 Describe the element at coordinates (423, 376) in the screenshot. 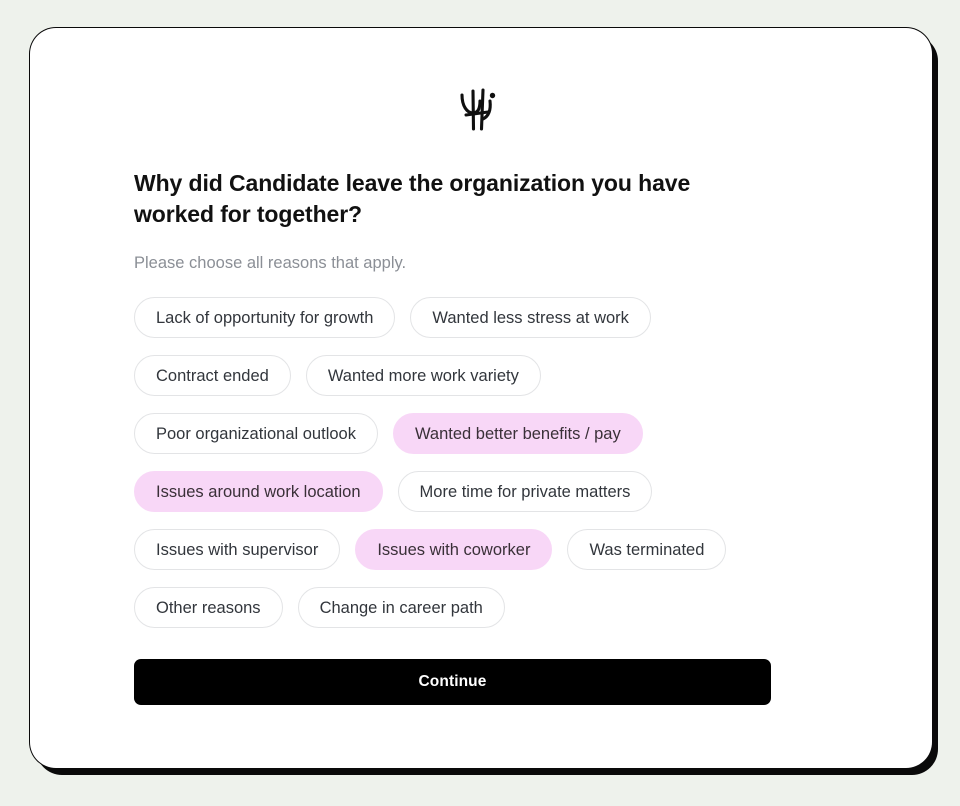

I see `reason-chip-wanted-more-work-variety: Wanted more work variety` at that location.